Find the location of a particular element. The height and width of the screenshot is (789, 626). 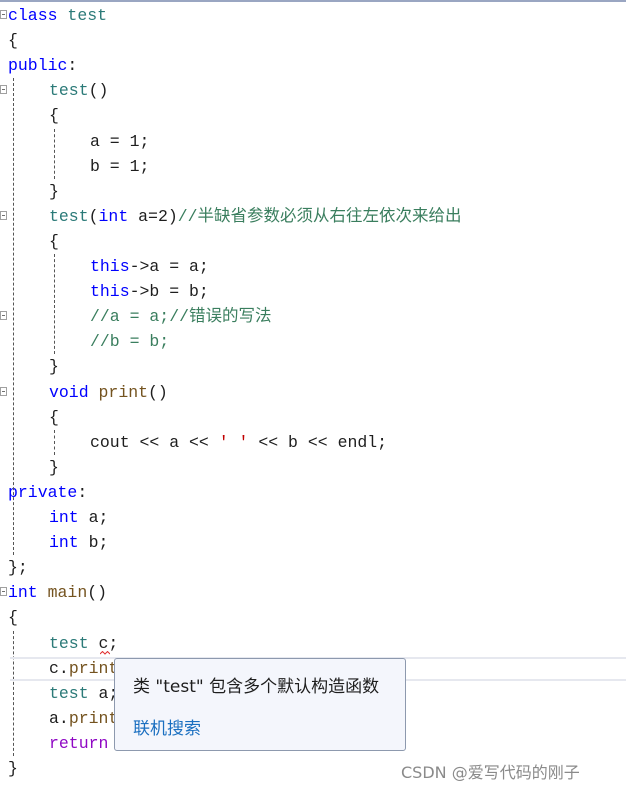

code-line: //a = a;//错误的写法 is located at coordinates (313, 316).